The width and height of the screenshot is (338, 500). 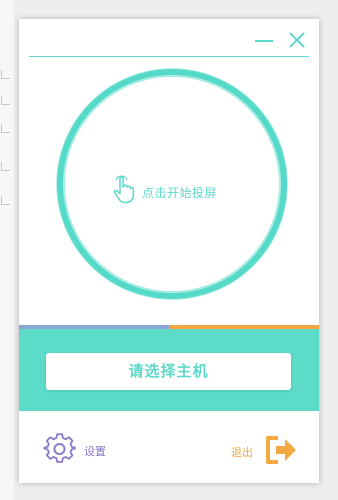 What do you see at coordinates (264, 41) in the screenshot?
I see `minimize-icon` at bounding box center [264, 41].